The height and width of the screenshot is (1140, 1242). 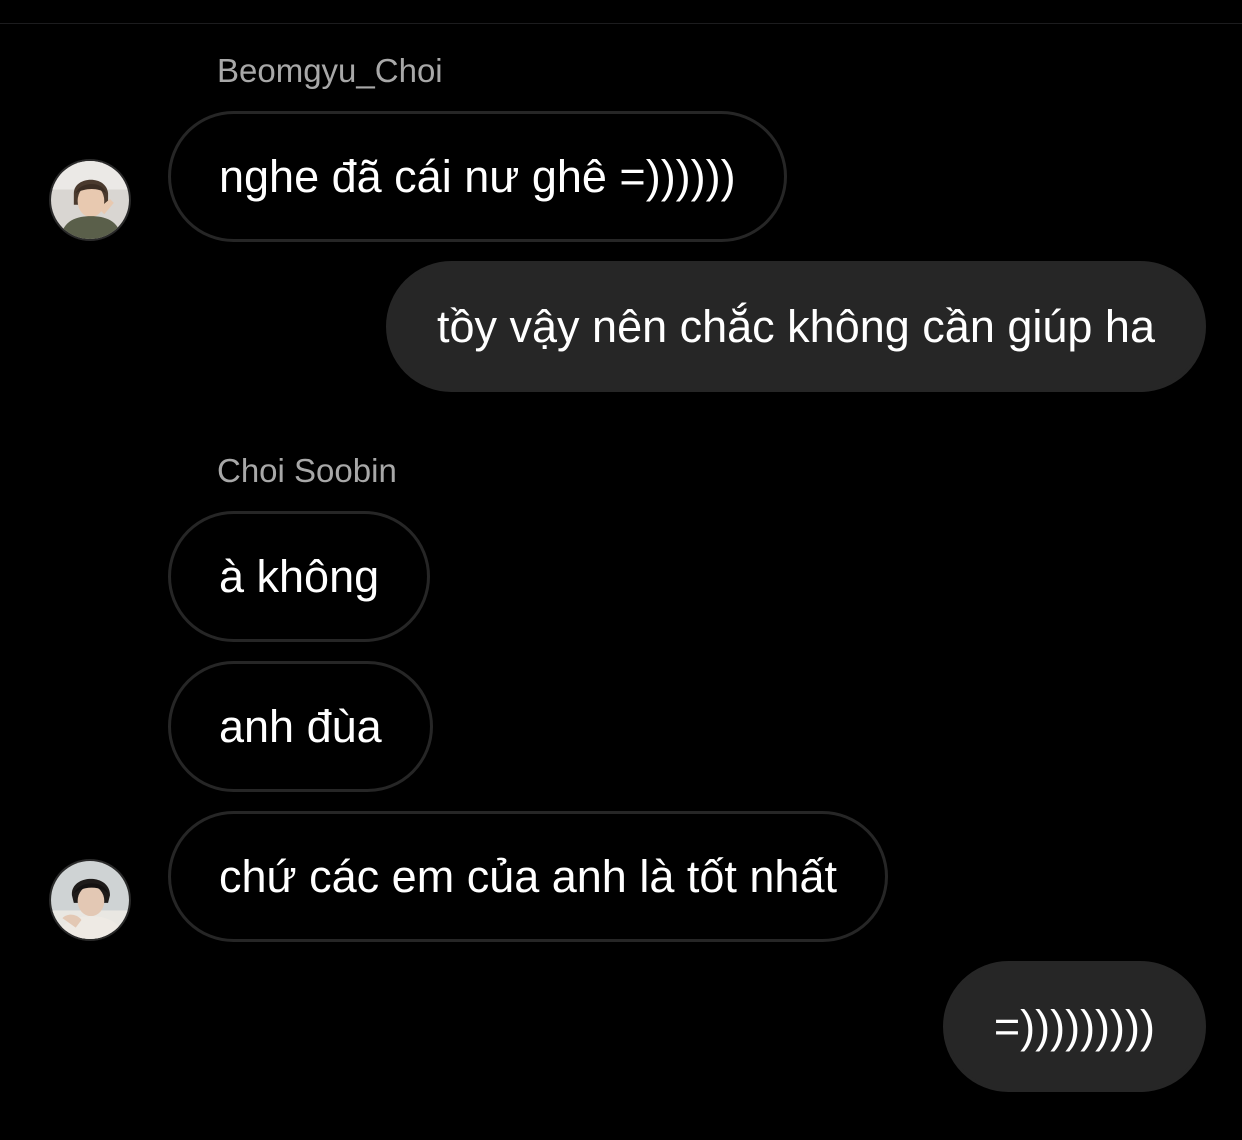 I want to click on message-text: chứ các em của anh là tốt nhất, so click(x=528, y=876).